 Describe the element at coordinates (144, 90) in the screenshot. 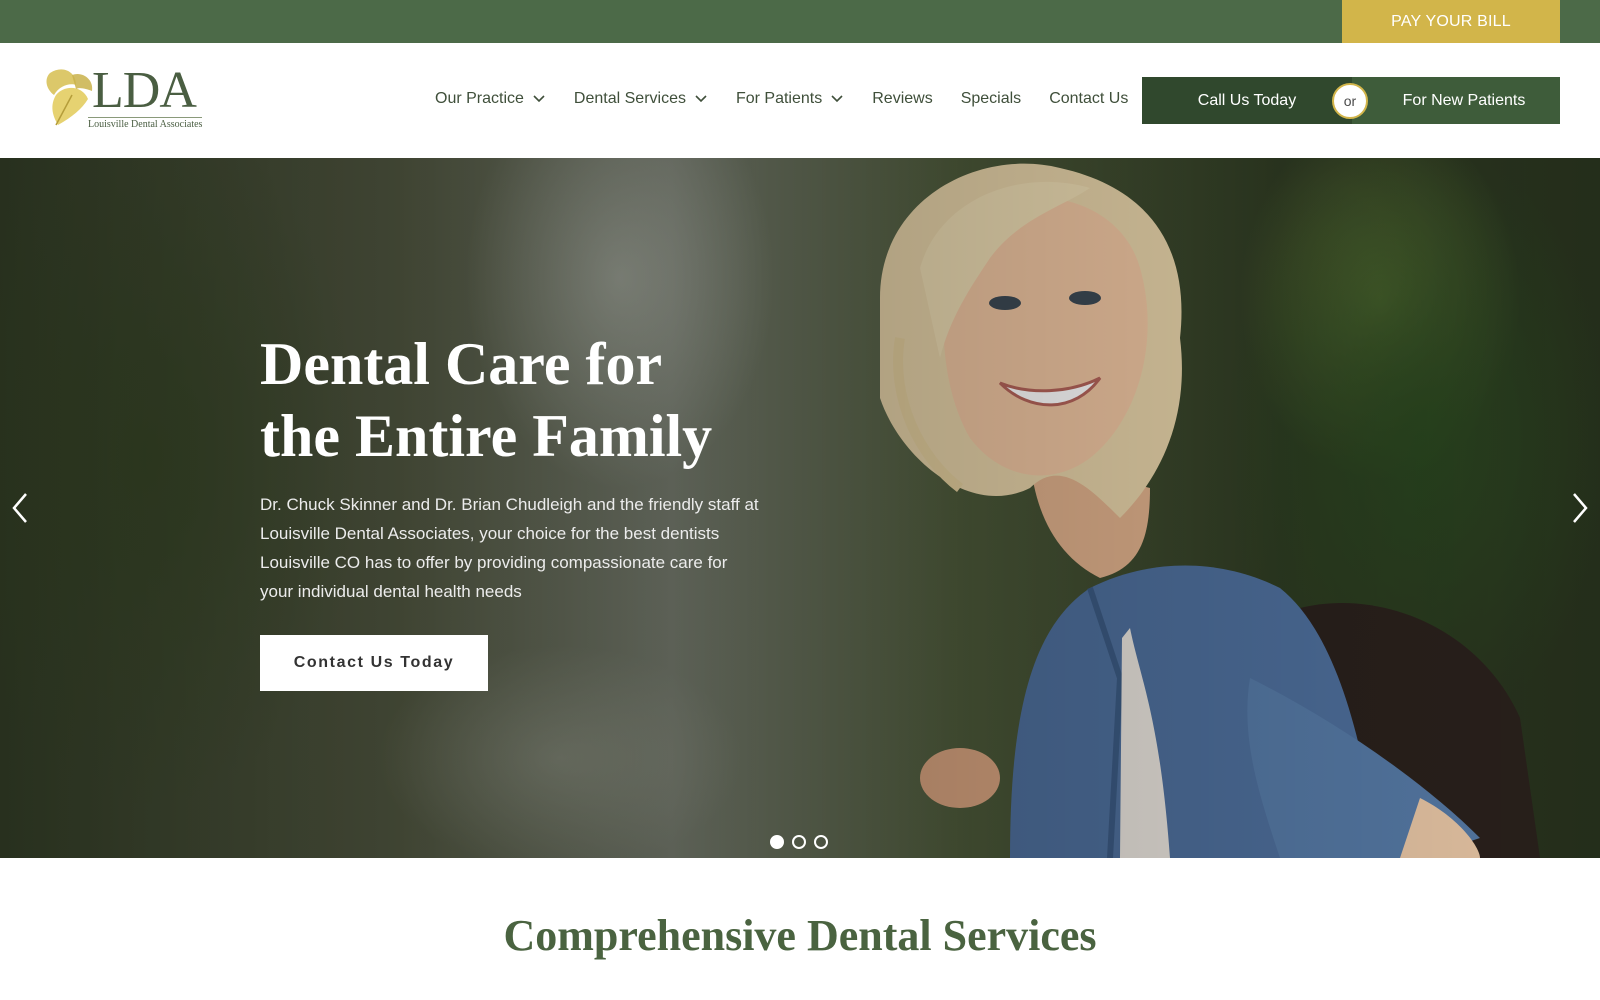

I see `logo-letters: LDA` at that location.